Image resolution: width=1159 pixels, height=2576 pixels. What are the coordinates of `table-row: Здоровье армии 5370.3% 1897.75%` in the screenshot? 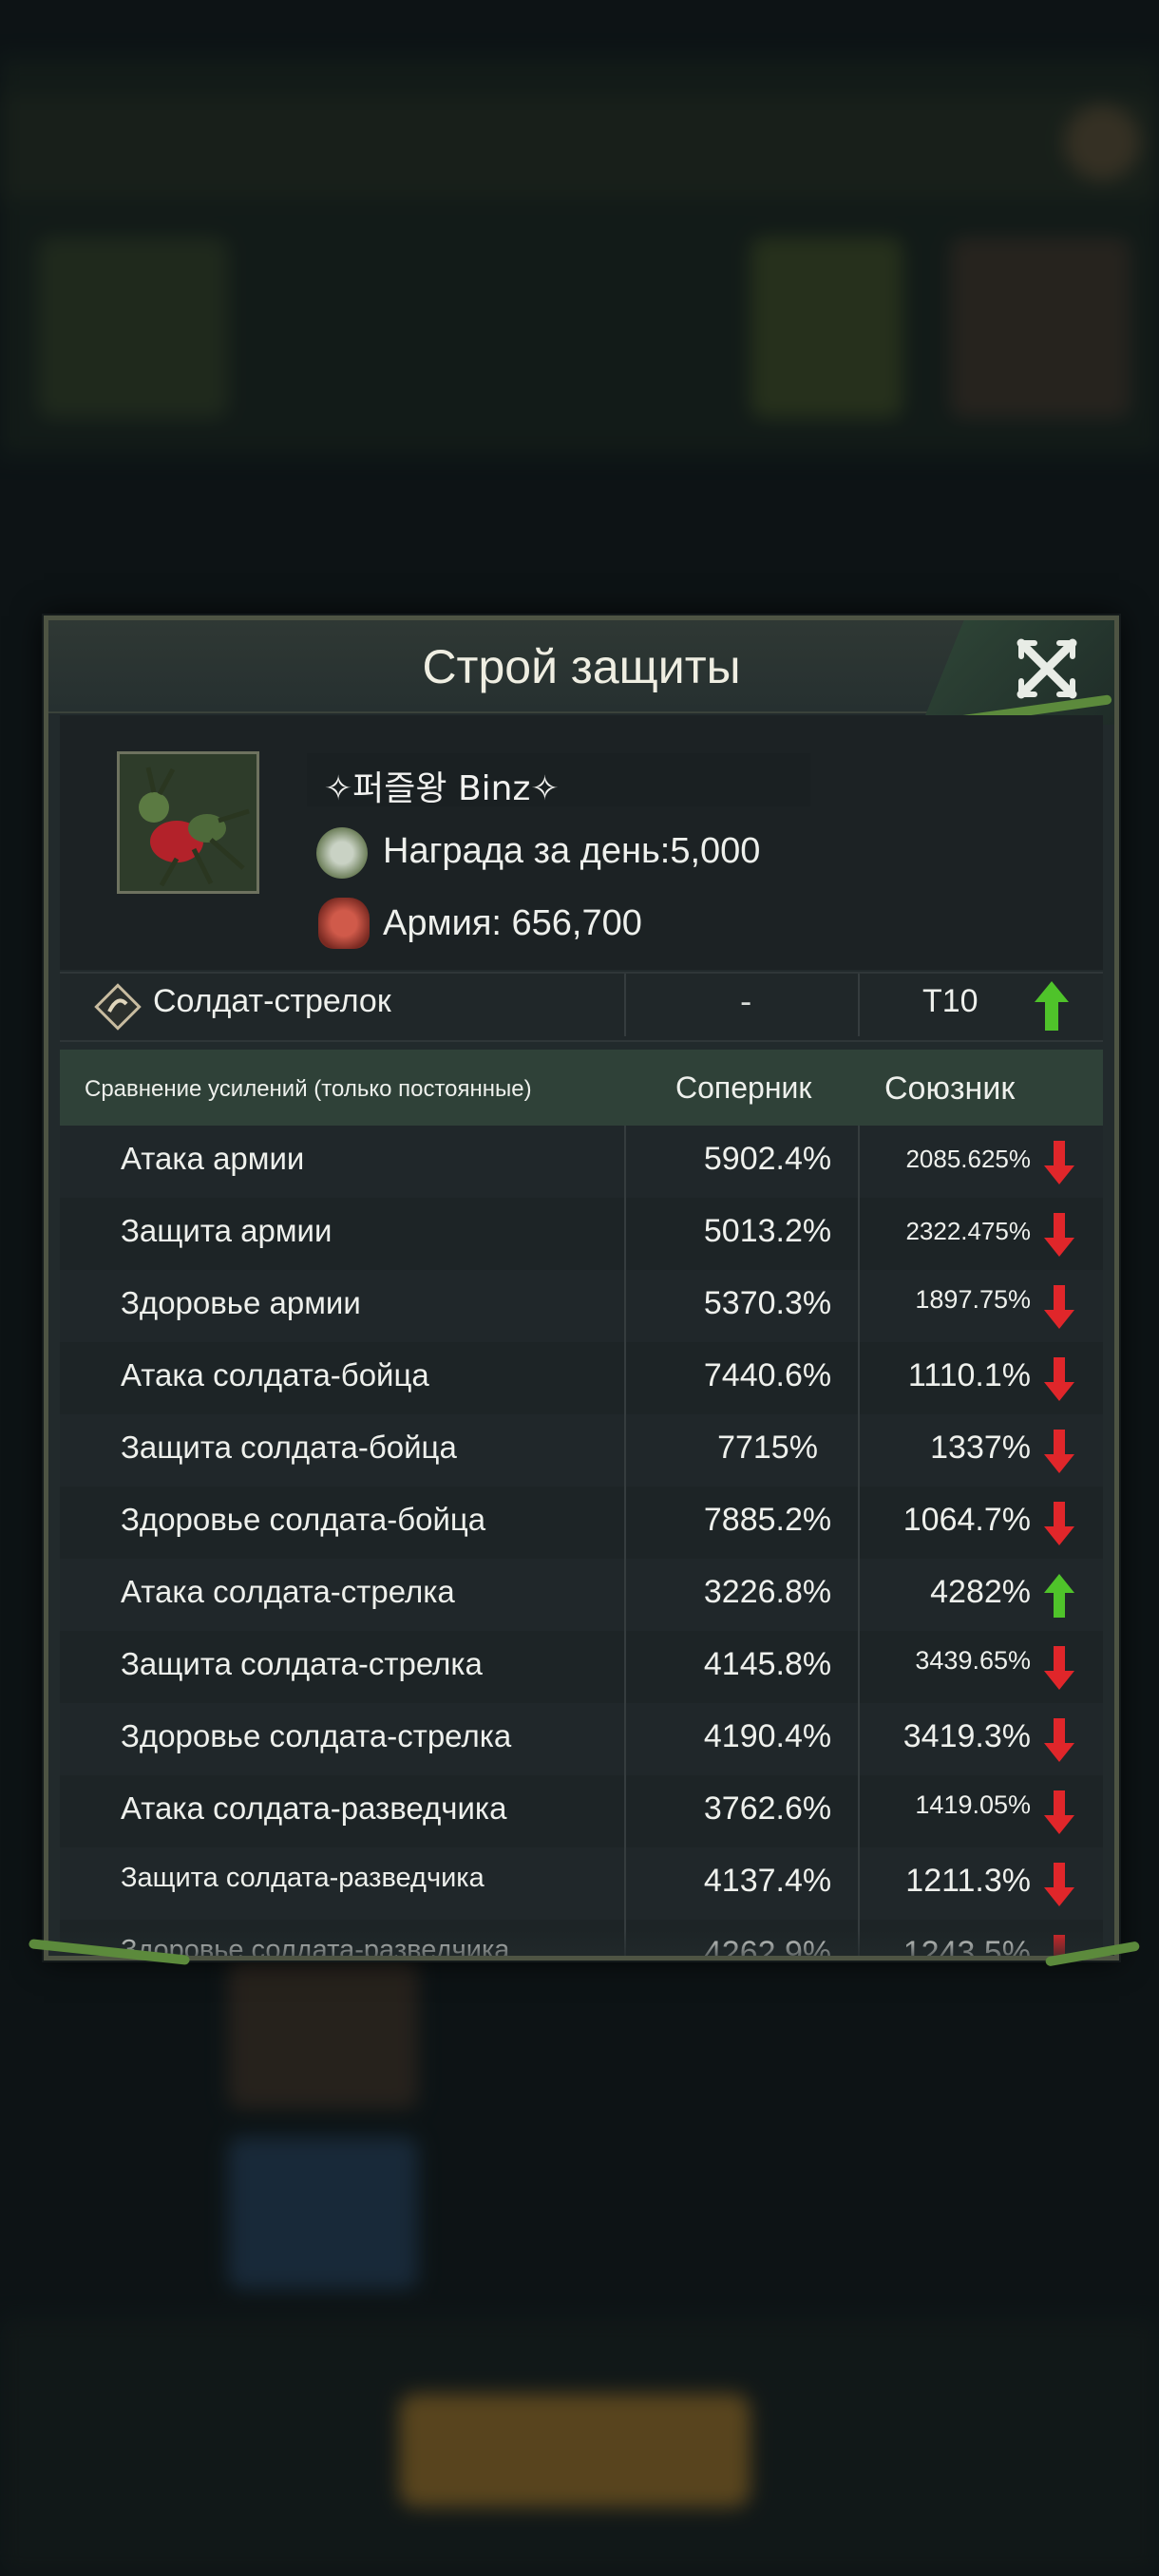 It's located at (581, 1307).